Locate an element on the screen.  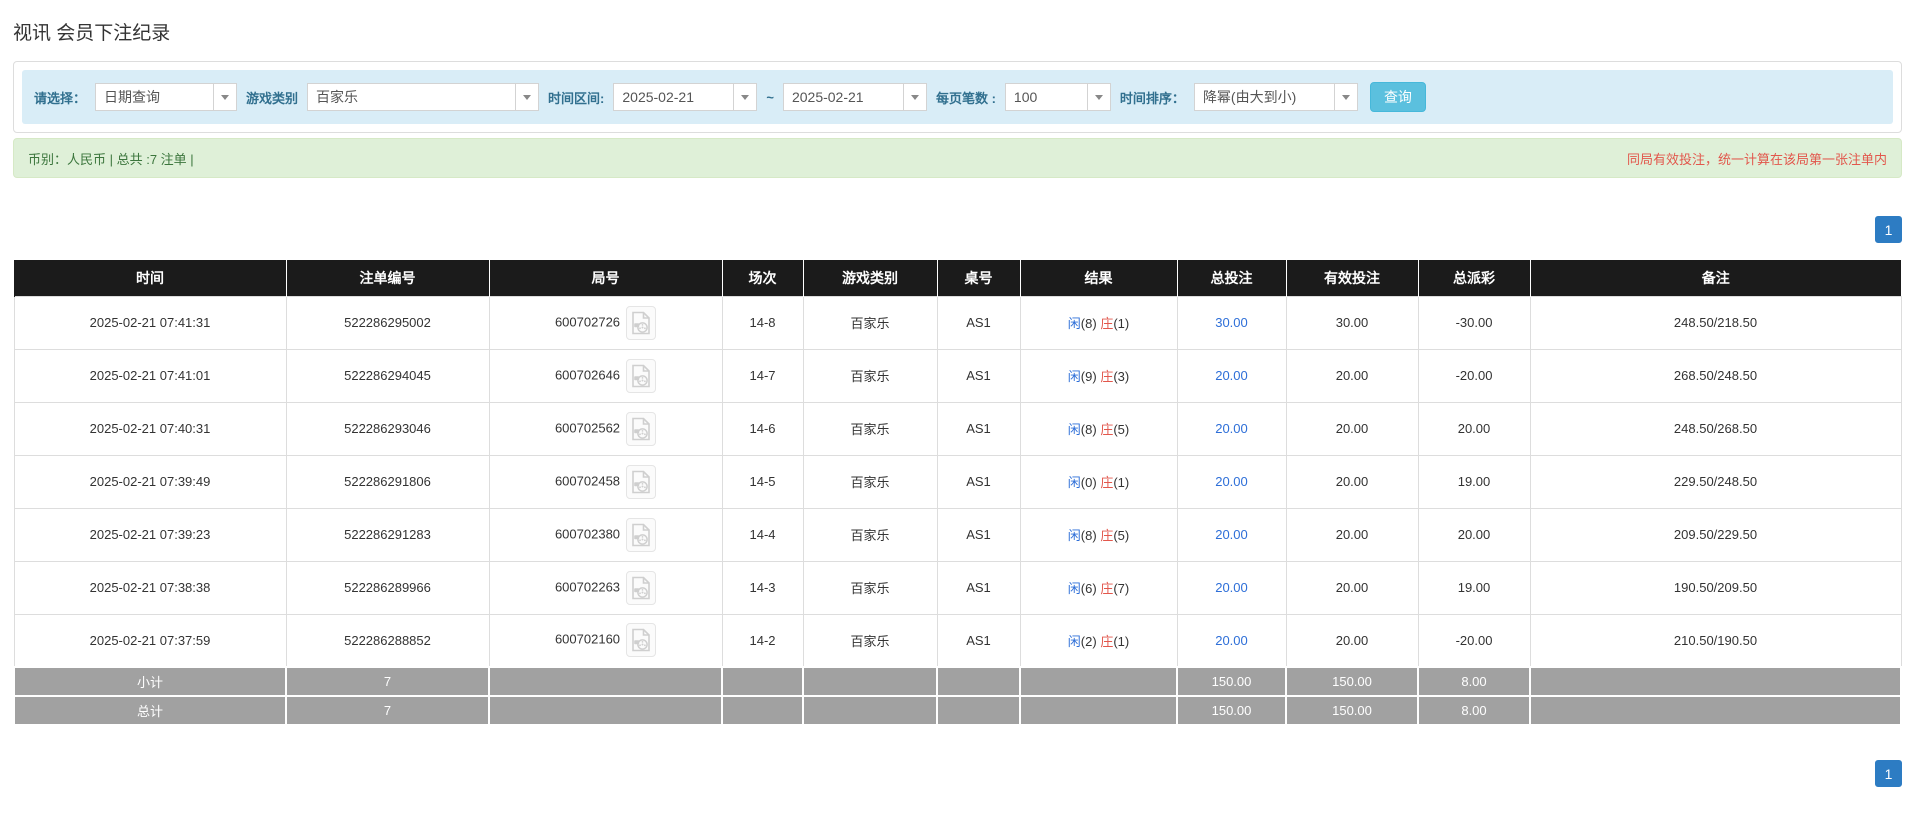
header-game-type: 游戏类别 is located at coordinates (869, 278).